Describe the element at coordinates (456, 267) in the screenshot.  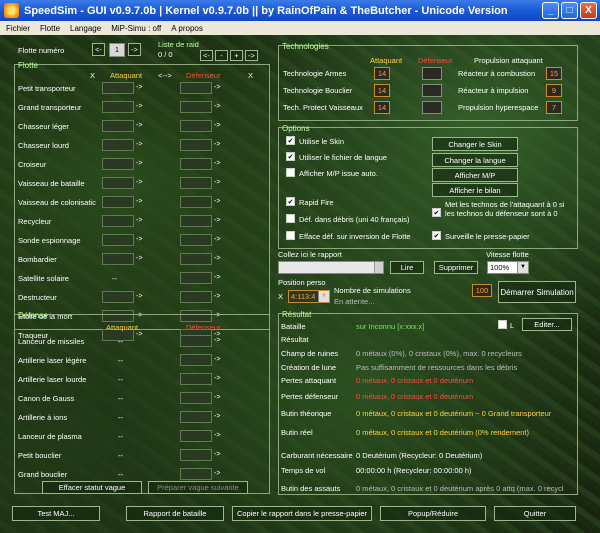
I see `supprimer-button: Supprimer` at that location.